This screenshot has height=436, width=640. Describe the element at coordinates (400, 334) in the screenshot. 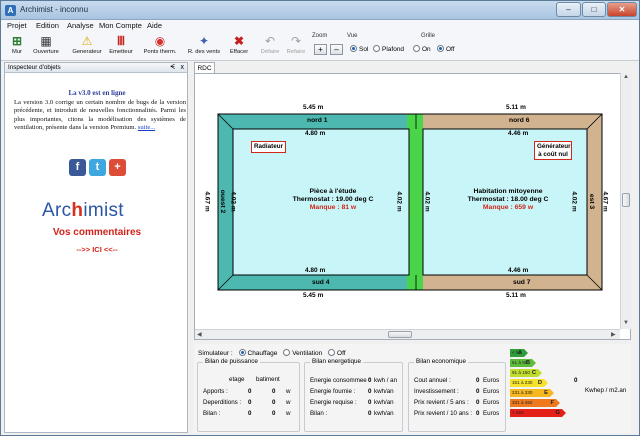

I see `horizontal-scroll-thumb` at that location.